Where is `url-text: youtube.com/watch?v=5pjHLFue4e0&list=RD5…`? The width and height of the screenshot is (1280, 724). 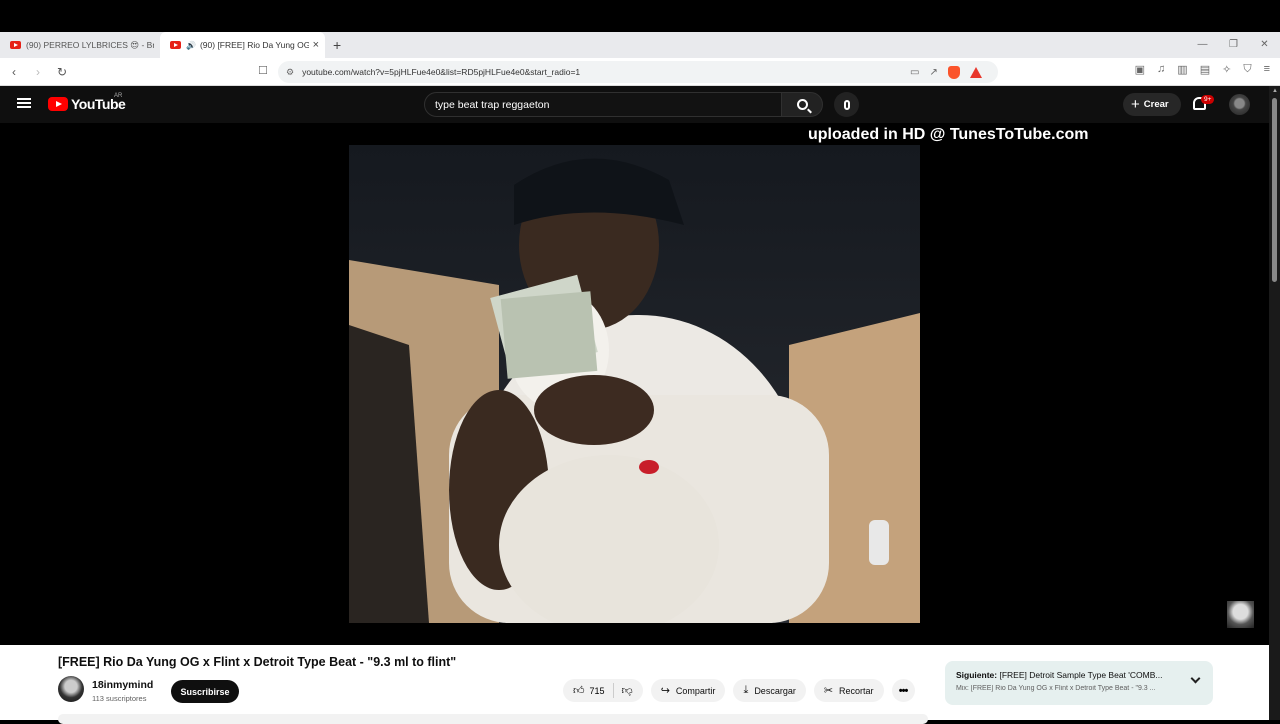 url-text: youtube.com/watch?v=5pjHLFue4e0&list=RD5… is located at coordinates (441, 72).